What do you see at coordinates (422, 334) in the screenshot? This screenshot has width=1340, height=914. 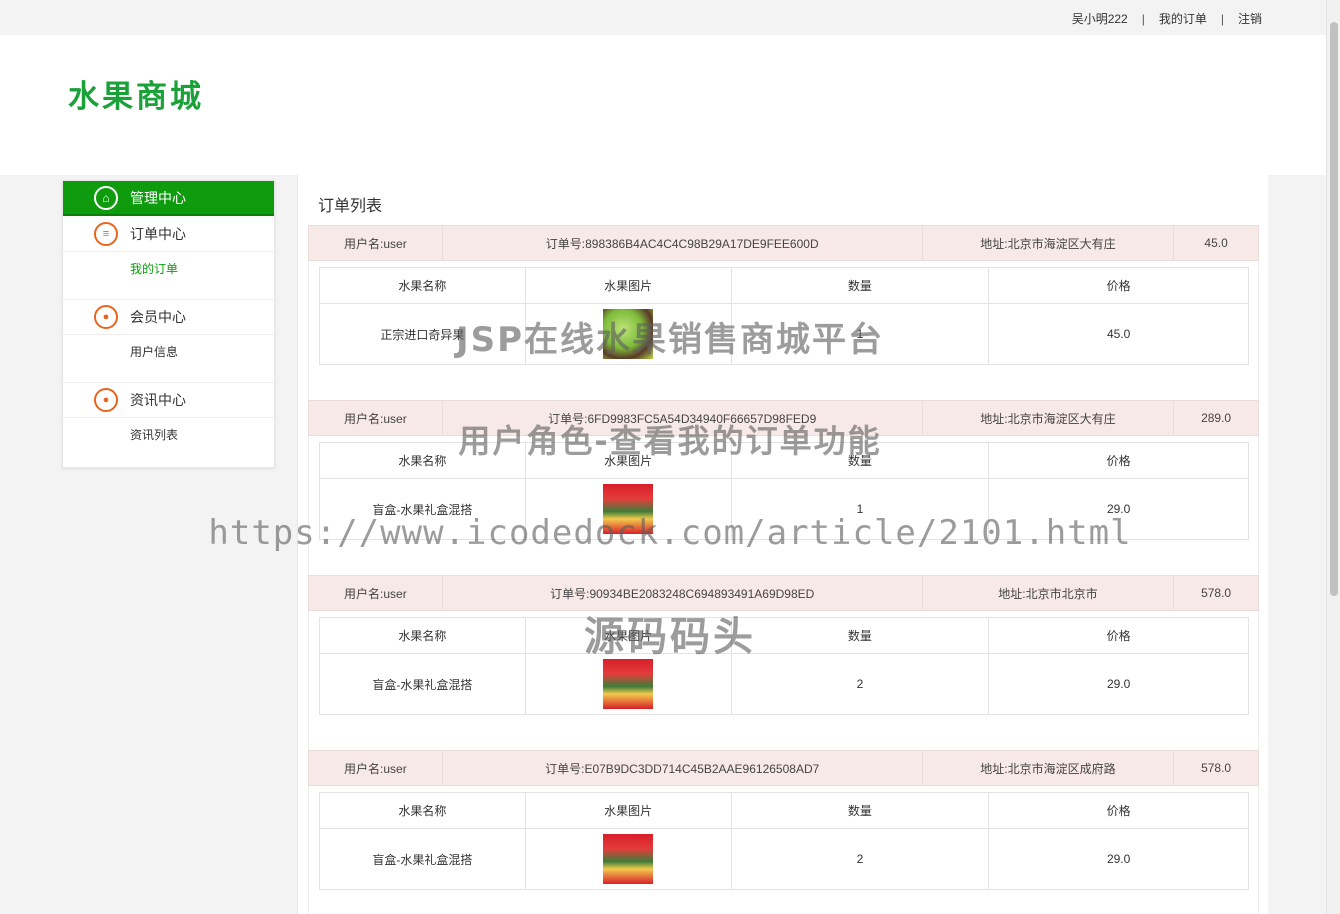 I see `item-name: 正宗进口奇异果` at bounding box center [422, 334].